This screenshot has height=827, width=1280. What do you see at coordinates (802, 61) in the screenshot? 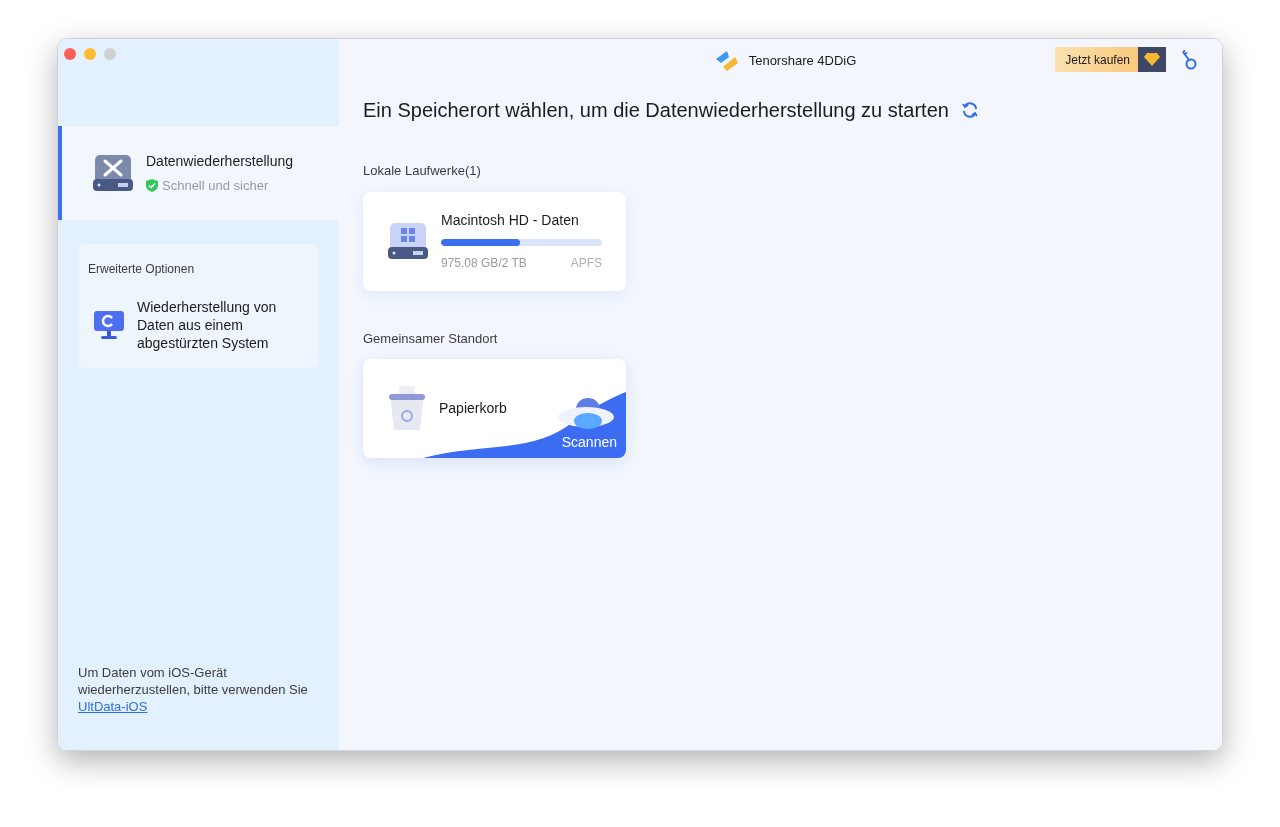
I see `window-title: Tenorshare 4DDiG` at bounding box center [802, 61].